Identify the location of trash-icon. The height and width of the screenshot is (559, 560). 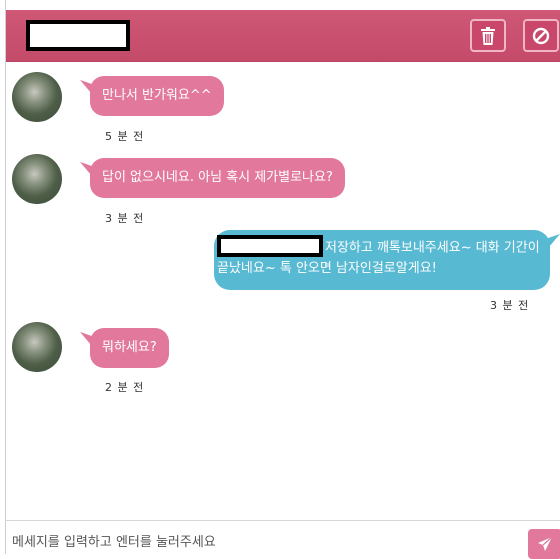
(488, 35).